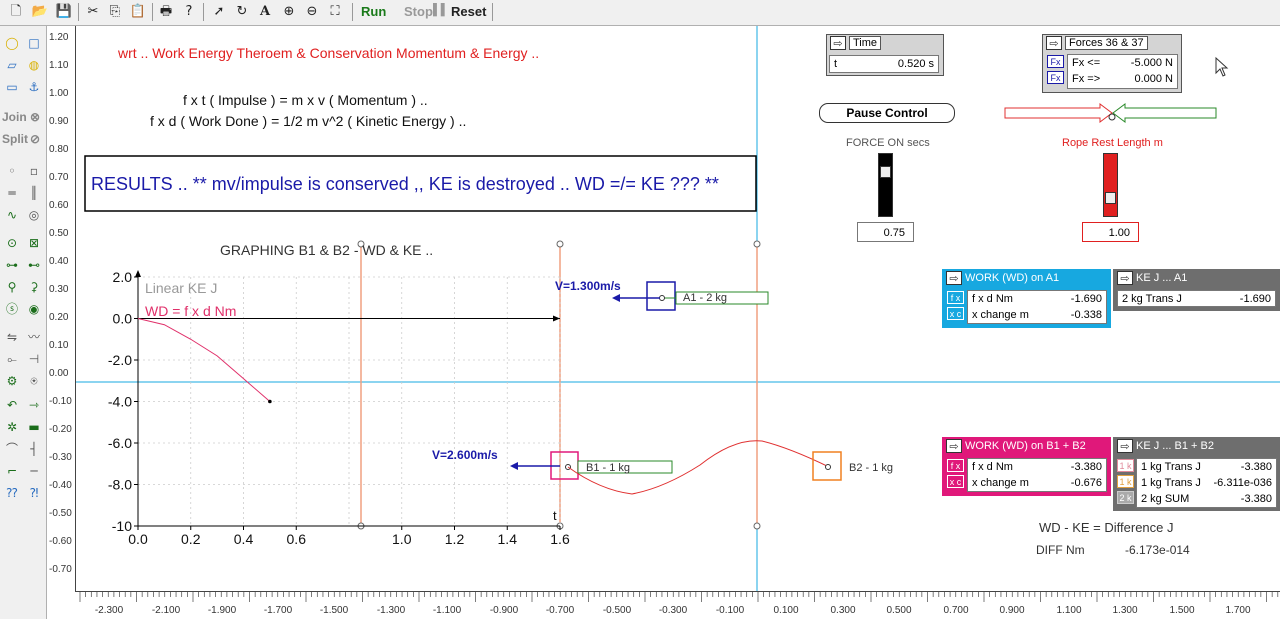 This screenshot has width=1280, height=620. Describe the element at coordinates (138, 12) in the screenshot. I see `paste-icon: 📋` at that location.